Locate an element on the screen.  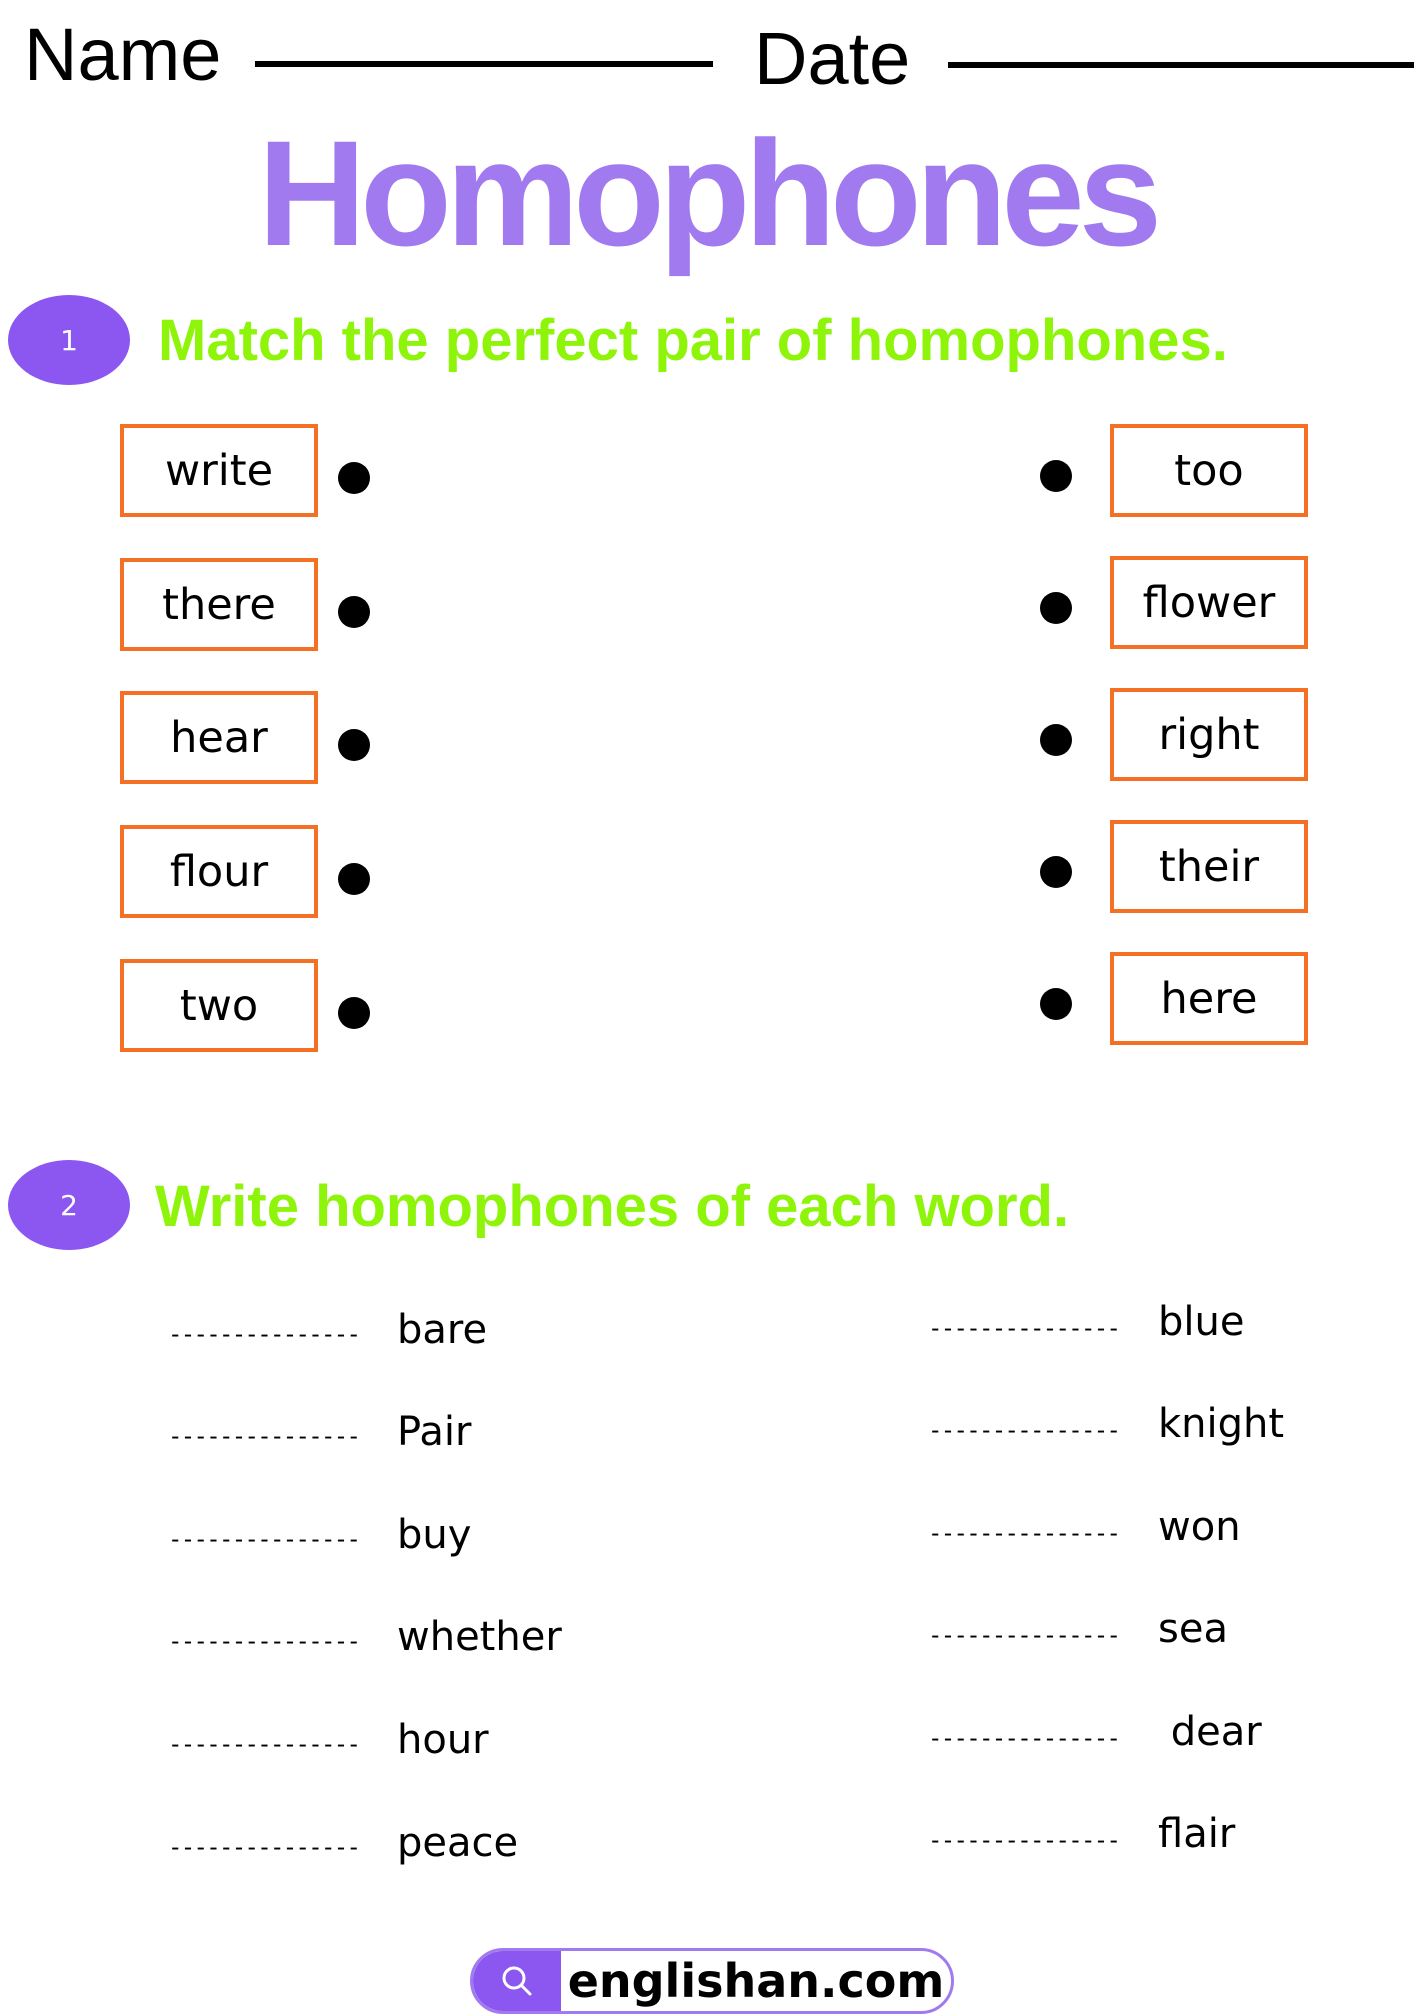
website-search-bar: englishan.com is located at coordinates (712, 1981).